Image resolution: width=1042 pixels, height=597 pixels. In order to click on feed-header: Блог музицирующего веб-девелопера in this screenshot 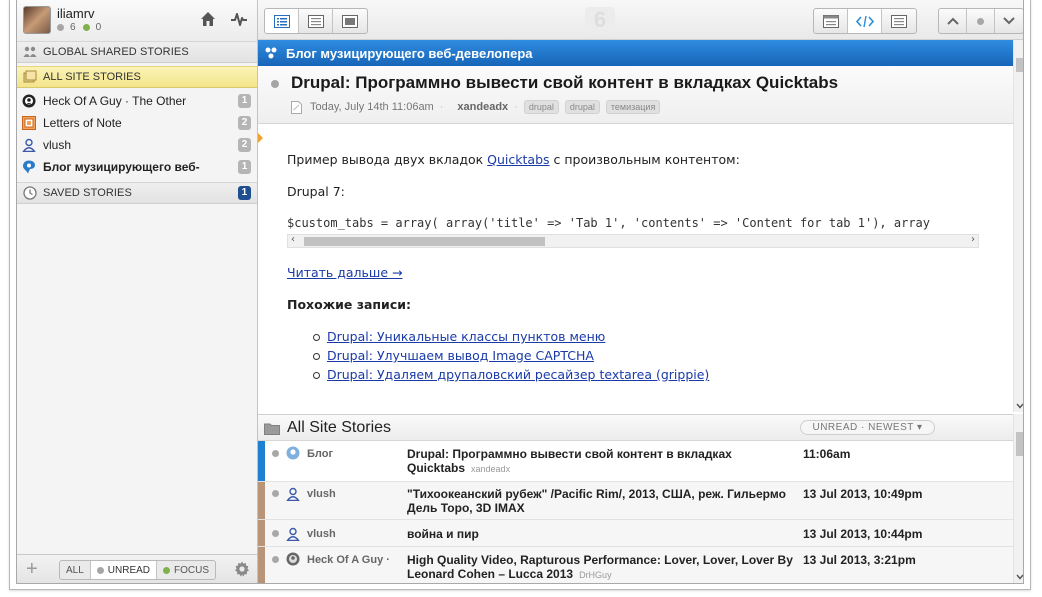, I will do `click(635, 53)`.